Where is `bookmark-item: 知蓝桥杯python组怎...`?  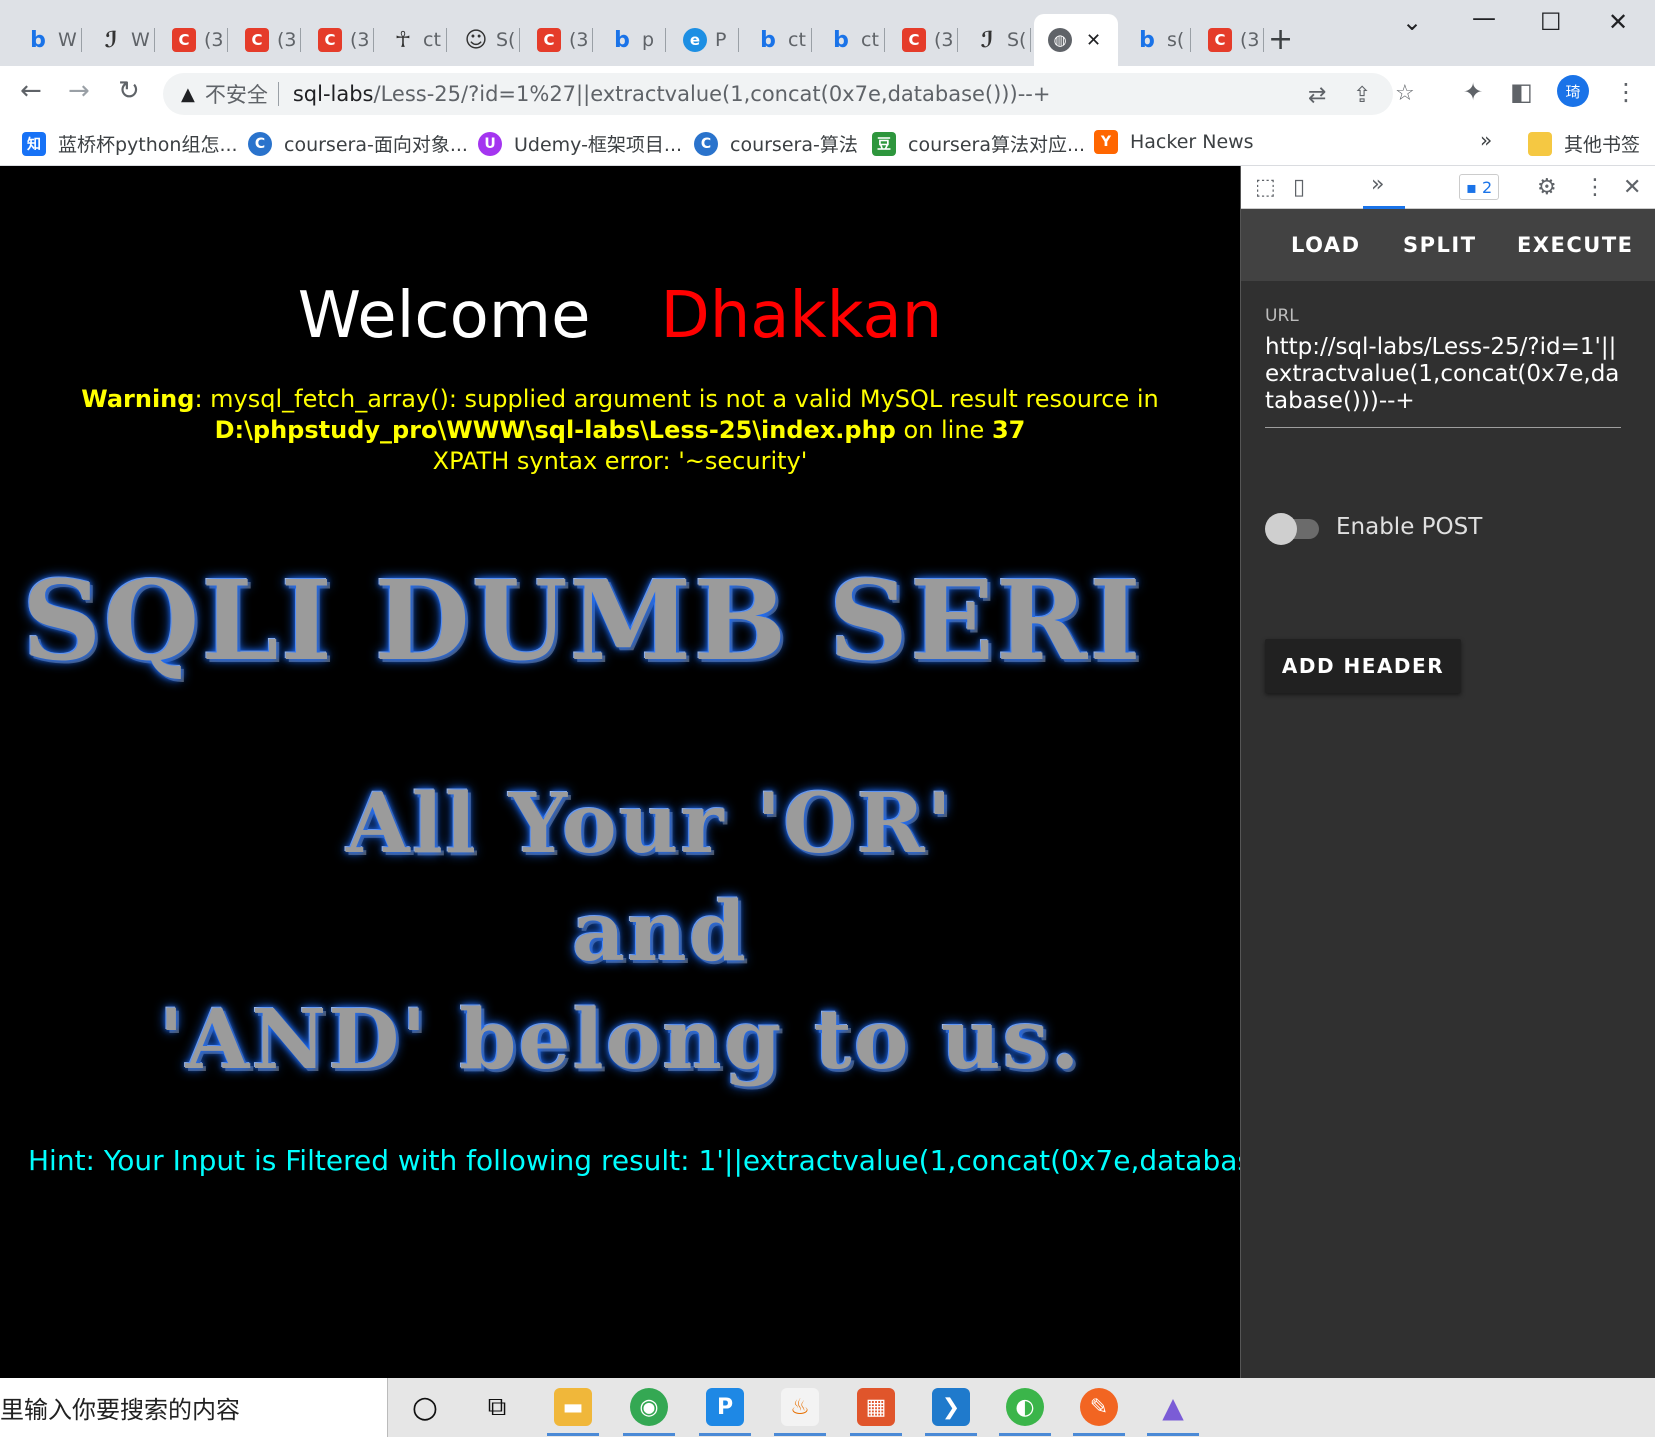 bookmark-item: 知蓝桥杯python组怎... is located at coordinates (130, 143).